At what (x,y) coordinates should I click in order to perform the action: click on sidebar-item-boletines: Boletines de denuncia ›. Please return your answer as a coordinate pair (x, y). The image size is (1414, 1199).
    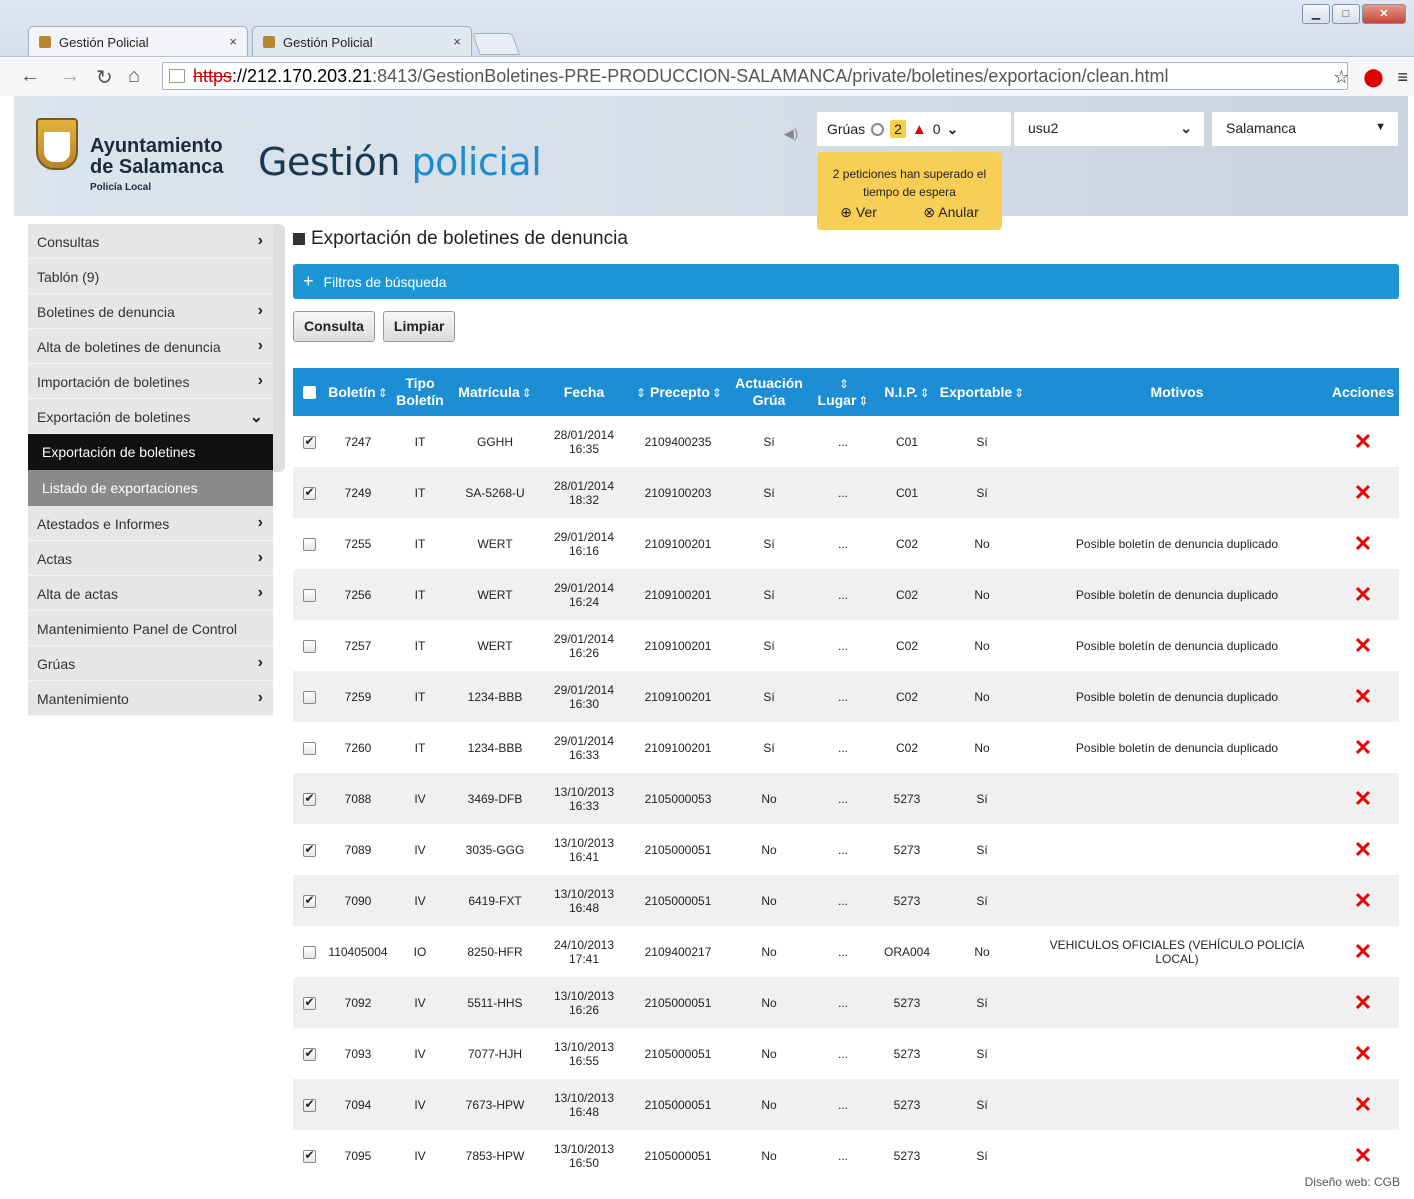
    Looking at the image, I should click on (150, 311).